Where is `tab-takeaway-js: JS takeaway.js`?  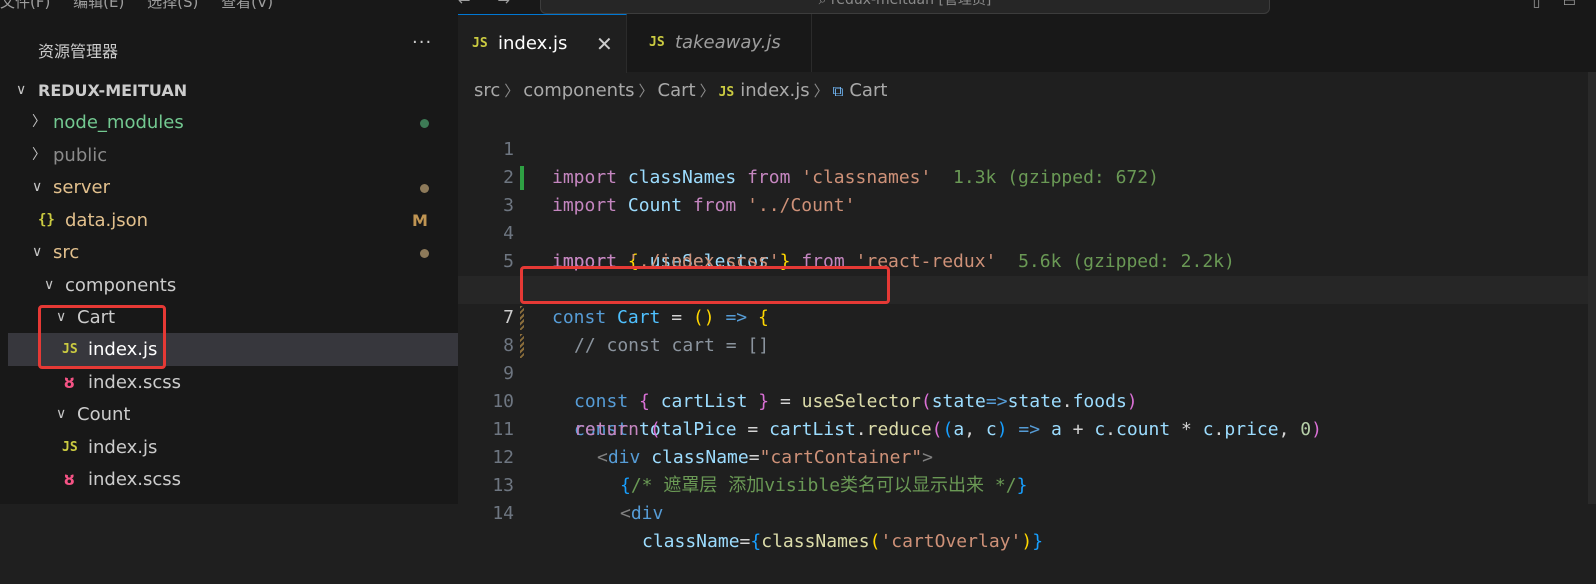 tab-takeaway-js: JS takeaway.js is located at coordinates (719, 43).